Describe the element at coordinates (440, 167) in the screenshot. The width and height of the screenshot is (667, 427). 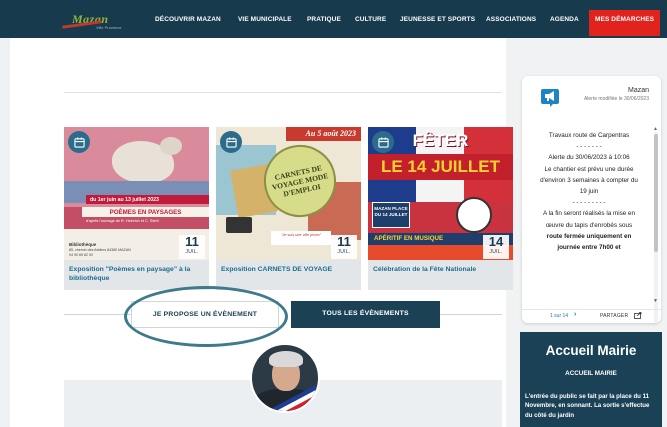
I see `poster-subtitle: LE 14 JUILLET` at that location.